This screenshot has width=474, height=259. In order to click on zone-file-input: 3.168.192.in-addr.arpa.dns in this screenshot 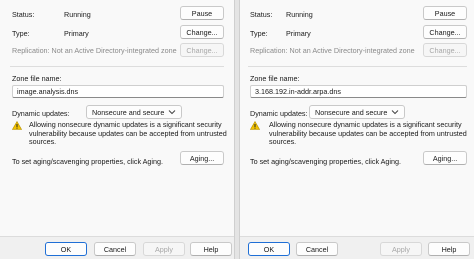, I will do `click(358, 91)`.